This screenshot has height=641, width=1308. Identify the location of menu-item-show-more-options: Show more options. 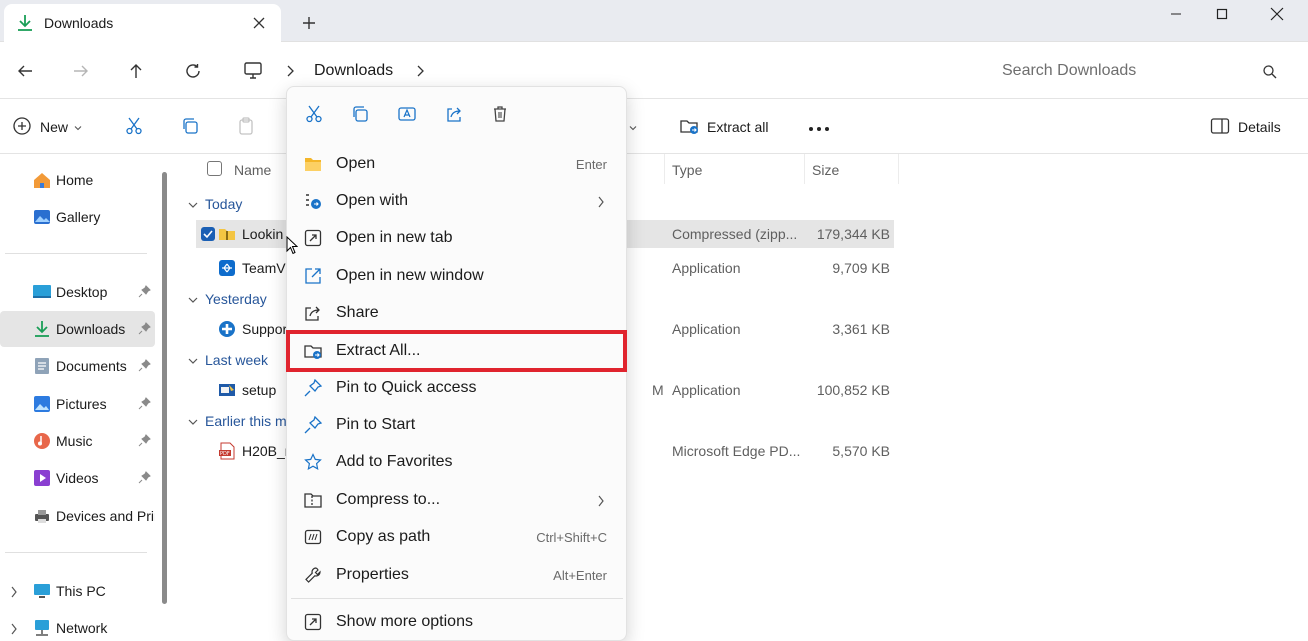
(457, 622).